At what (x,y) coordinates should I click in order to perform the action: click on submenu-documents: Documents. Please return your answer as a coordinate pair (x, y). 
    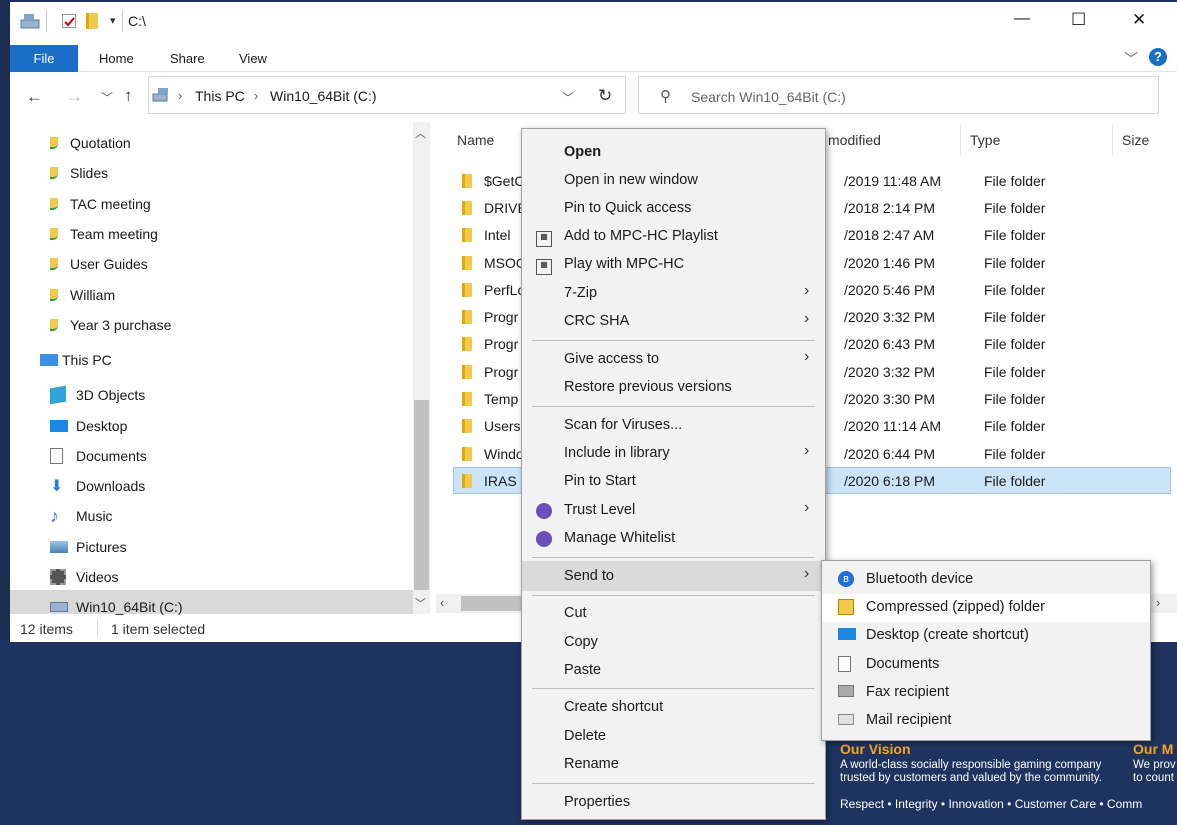
    Looking at the image, I should click on (902, 664).